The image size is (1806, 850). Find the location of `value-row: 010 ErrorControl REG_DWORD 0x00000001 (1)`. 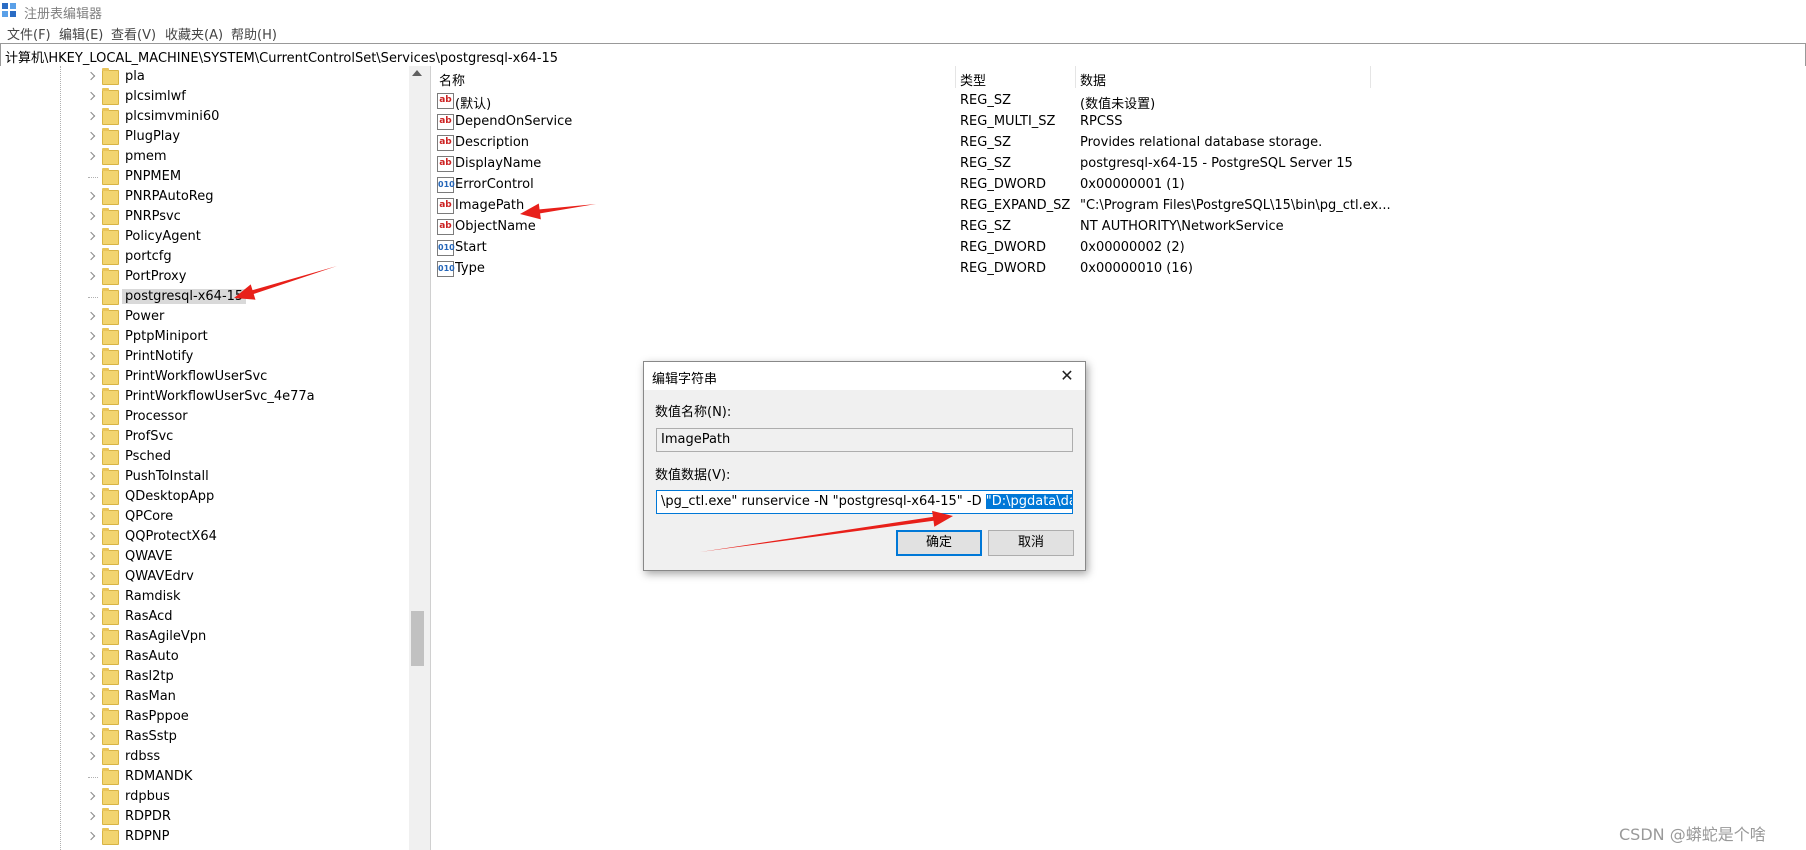

value-row: 010 ErrorControl REG_DWORD 0x00000001 (1) is located at coordinates (1118, 184).